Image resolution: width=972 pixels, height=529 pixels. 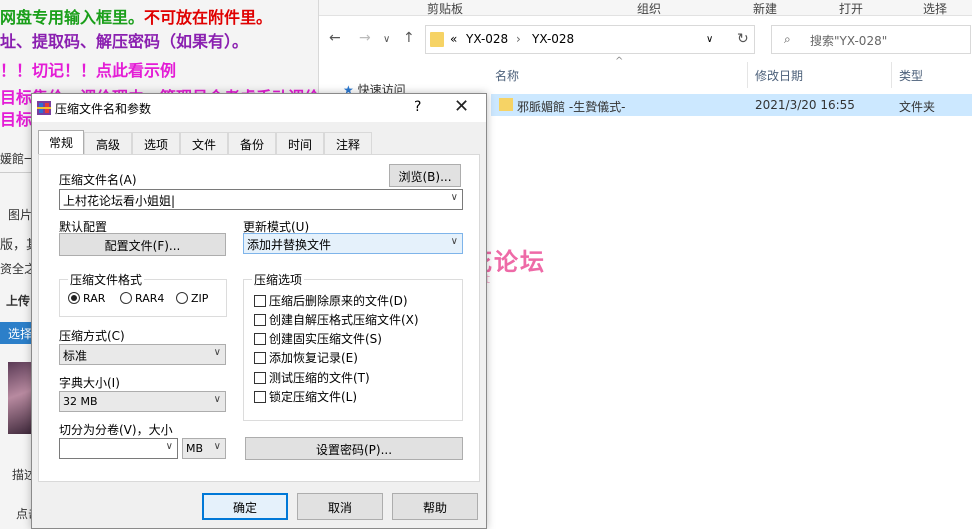 I want to click on help-button: 帮助, so click(x=435, y=506).